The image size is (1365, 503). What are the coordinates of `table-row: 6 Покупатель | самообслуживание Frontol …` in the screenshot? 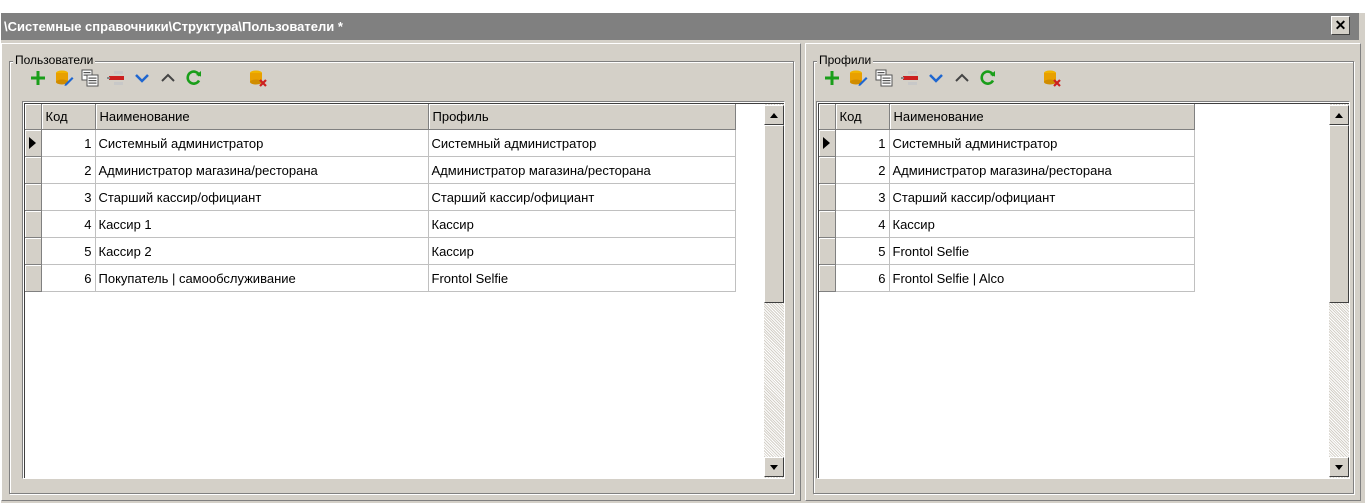 It's located at (380, 278).